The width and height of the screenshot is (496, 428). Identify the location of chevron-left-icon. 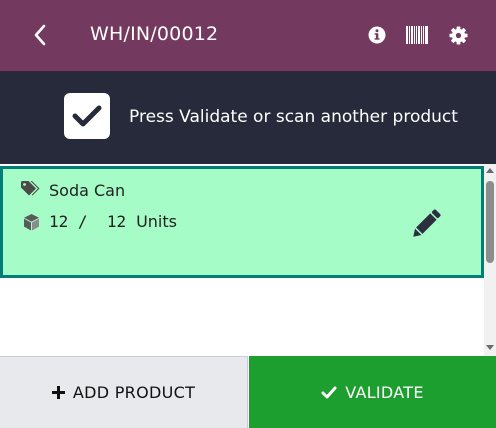
(40, 35).